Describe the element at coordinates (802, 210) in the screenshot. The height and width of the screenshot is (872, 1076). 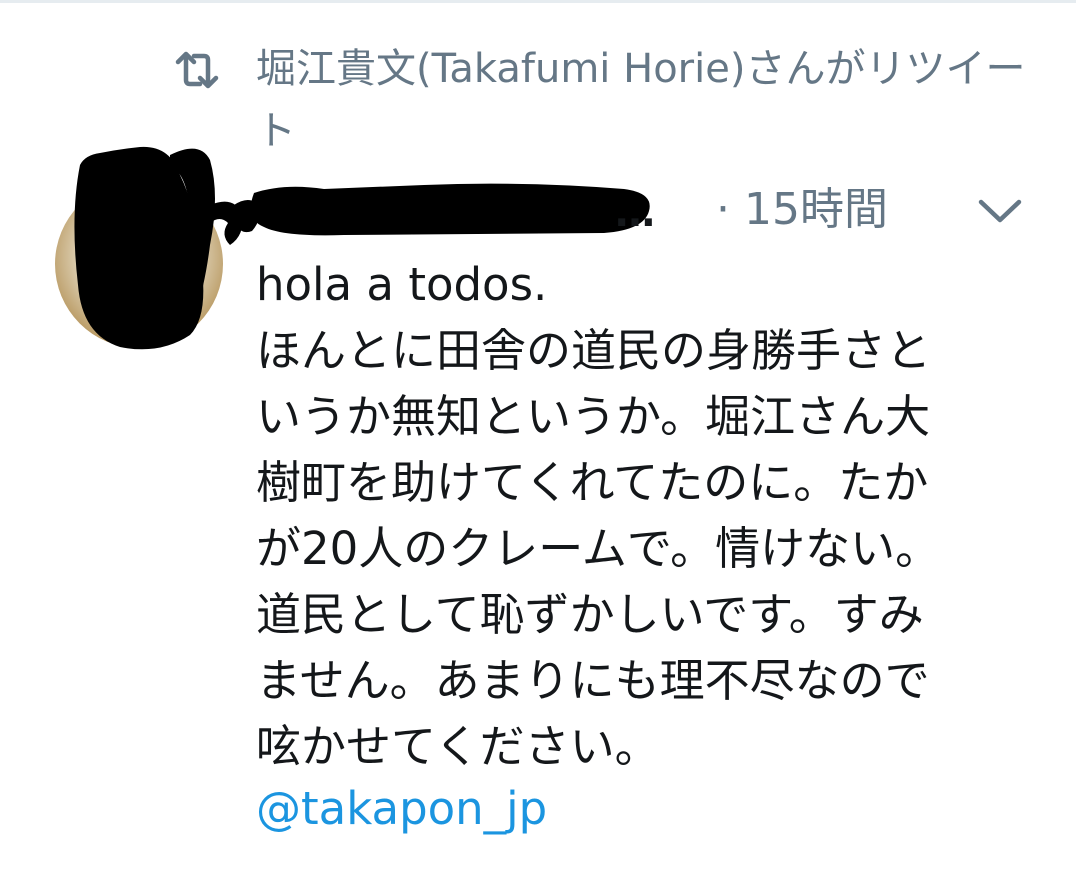
I see `tweet-timestamp: · 15時間` at that location.